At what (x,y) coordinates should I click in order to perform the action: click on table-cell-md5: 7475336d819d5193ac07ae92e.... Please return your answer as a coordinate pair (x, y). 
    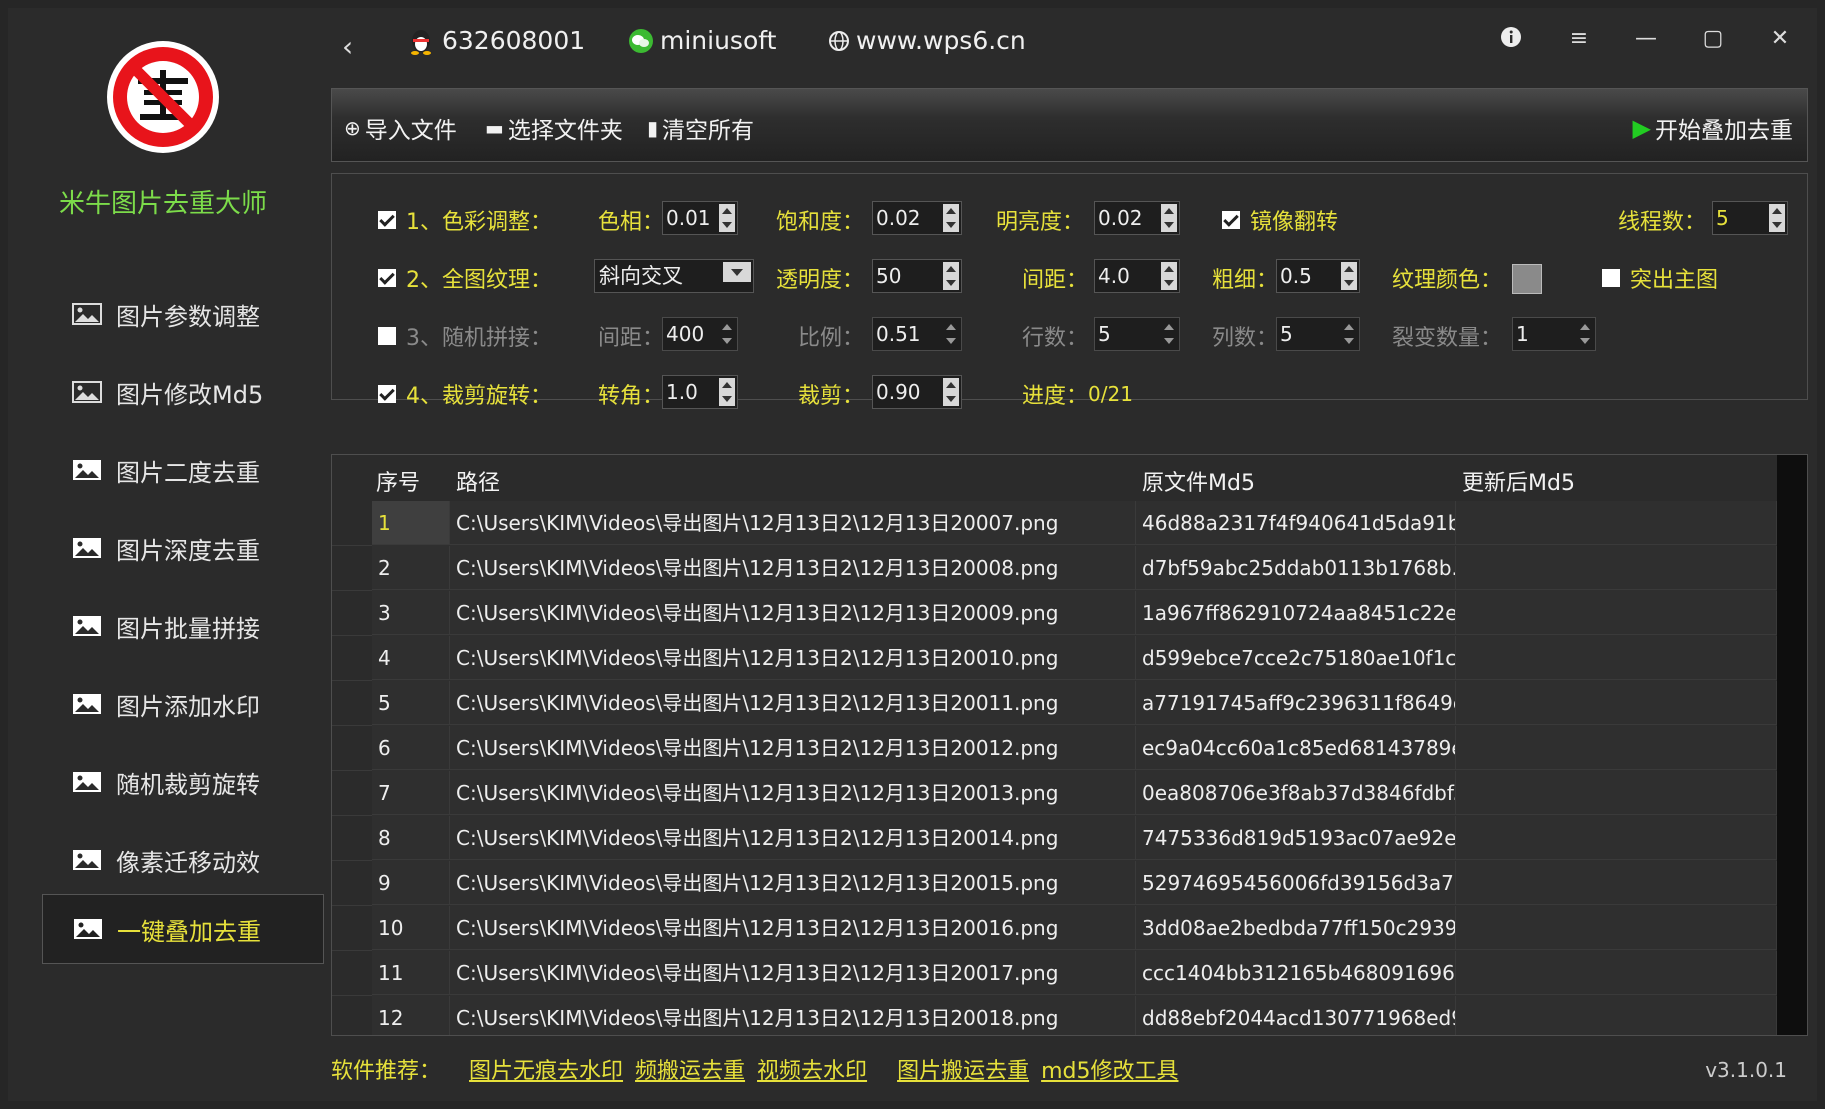
    Looking at the image, I should click on (1296, 838).